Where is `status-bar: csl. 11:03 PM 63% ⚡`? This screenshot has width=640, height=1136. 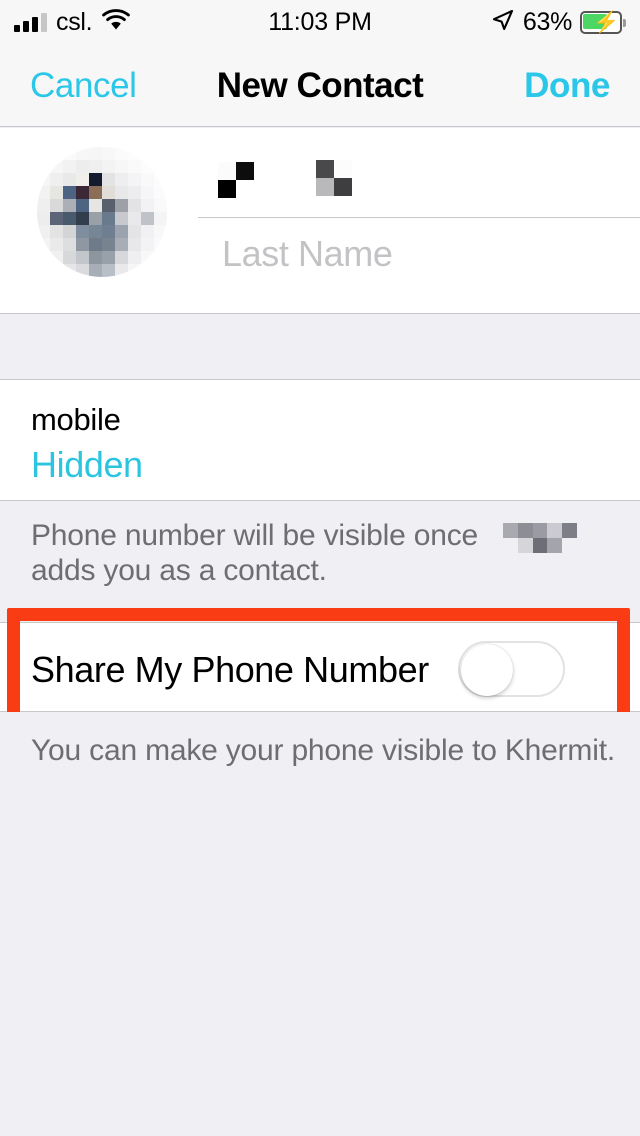 status-bar: csl. 11:03 PM 63% ⚡ is located at coordinates (320, 22).